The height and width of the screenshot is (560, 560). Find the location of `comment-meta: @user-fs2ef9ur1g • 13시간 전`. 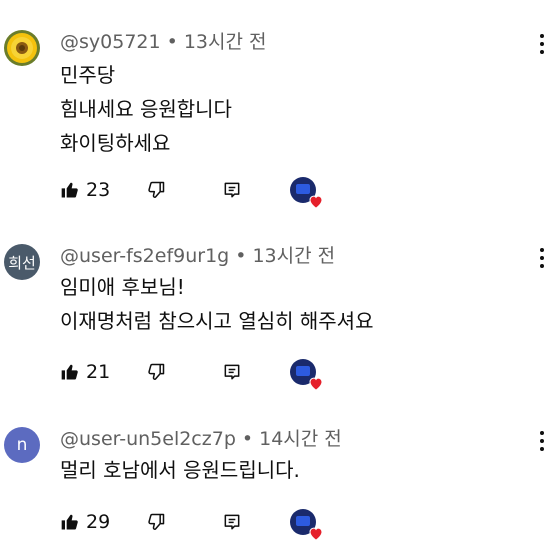

comment-meta: @user-fs2ef9ur1g • 13시간 전 is located at coordinates (197, 256).